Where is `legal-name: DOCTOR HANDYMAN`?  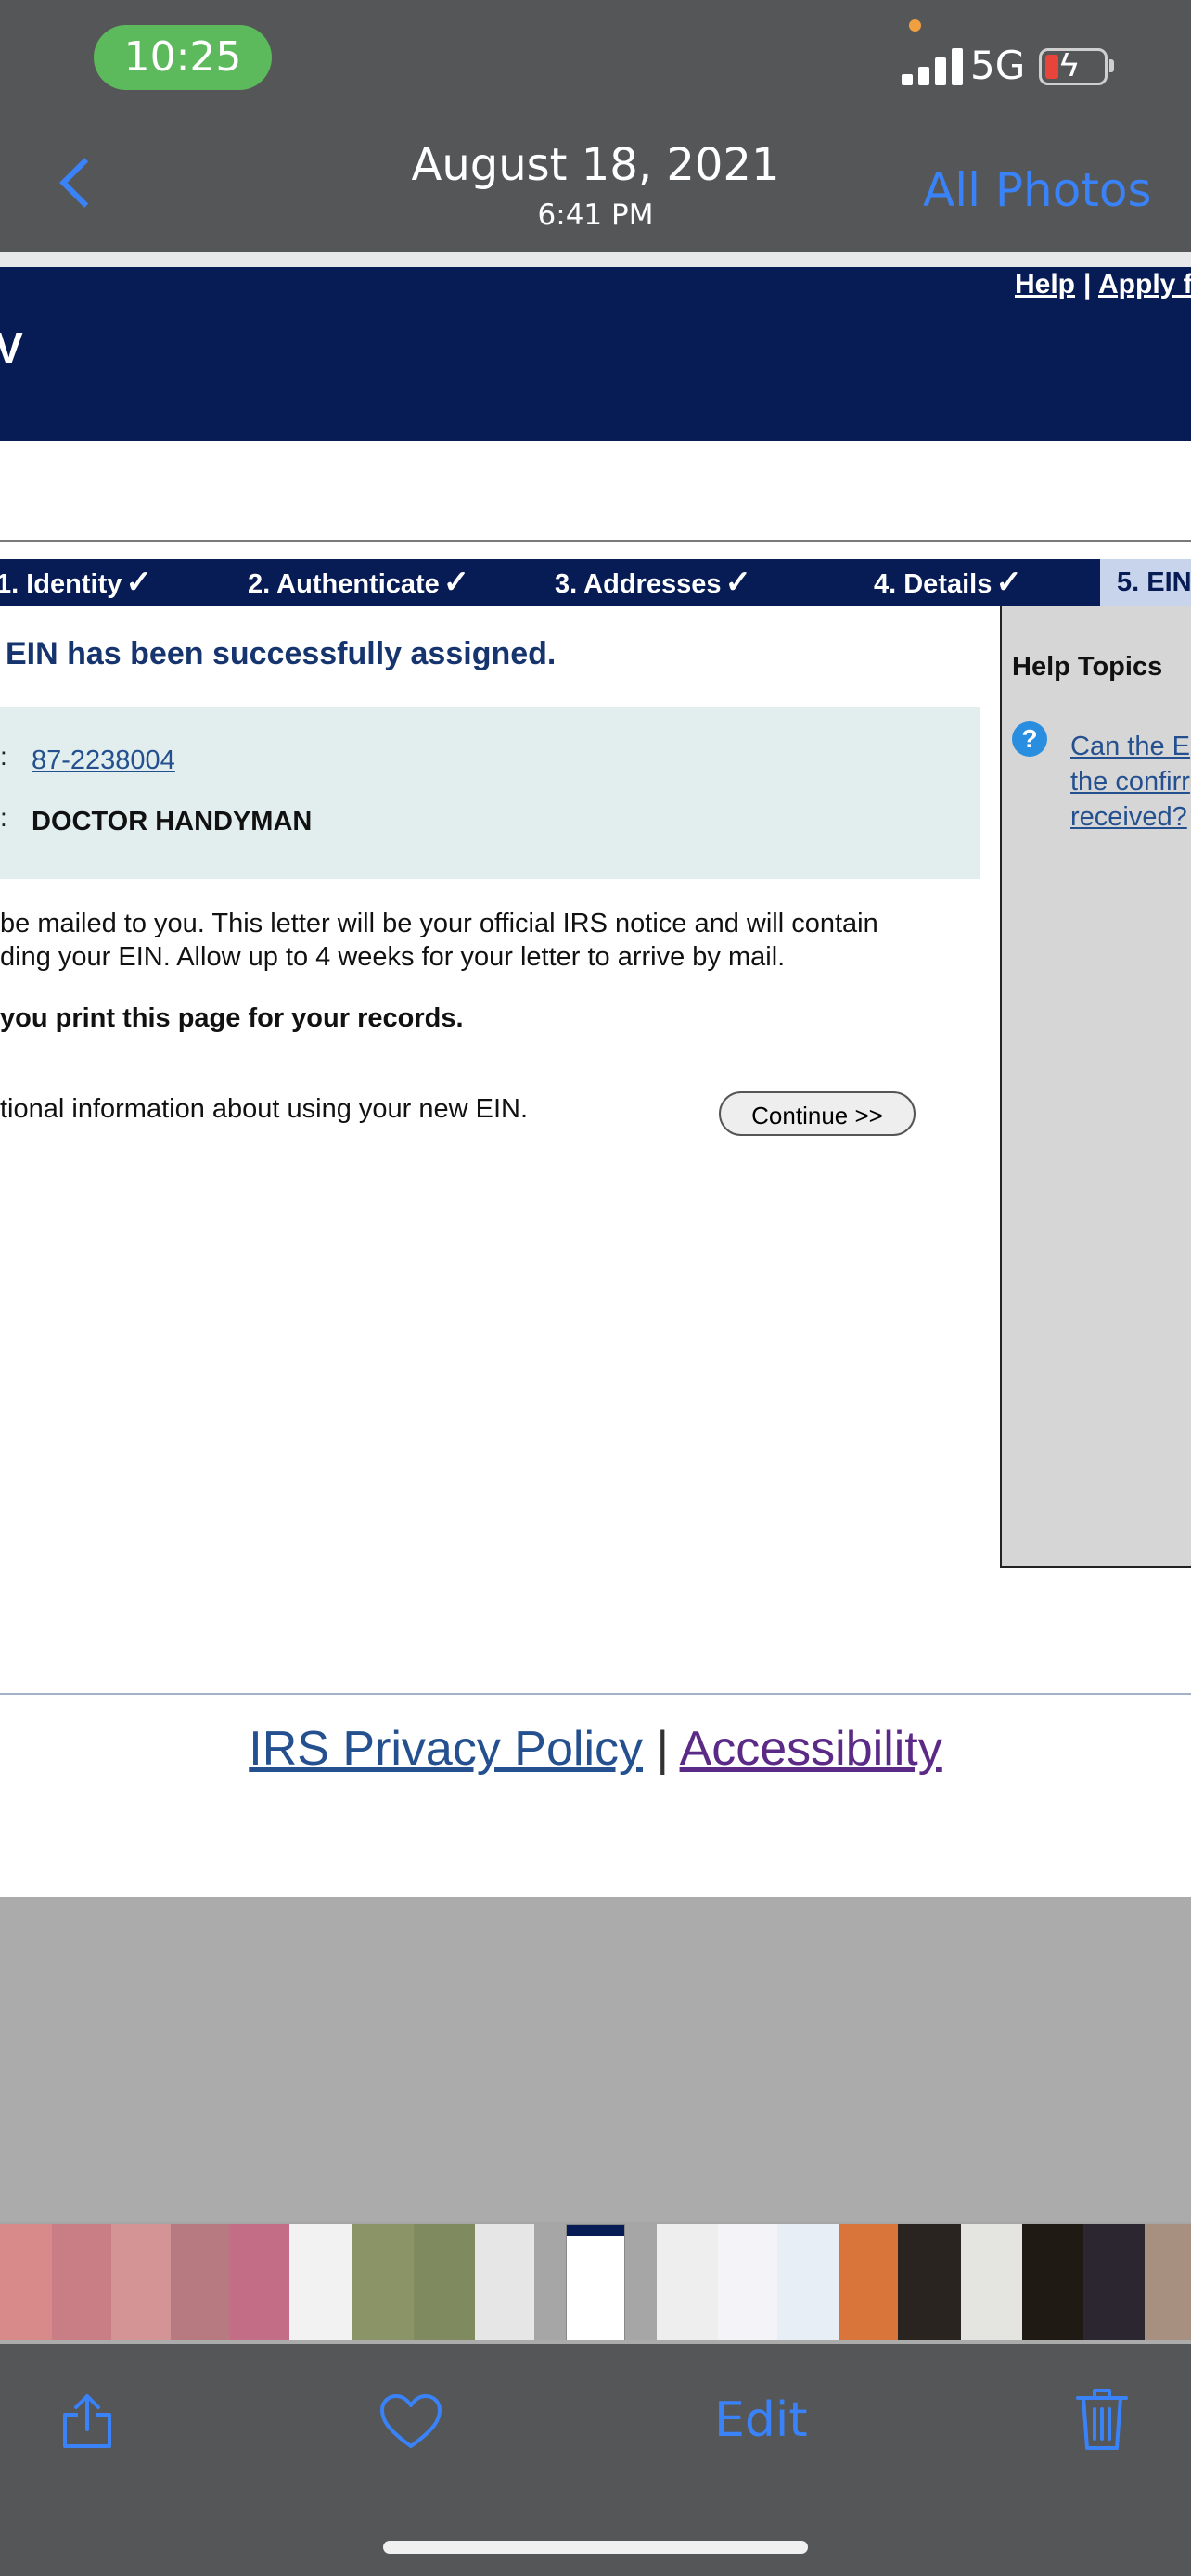 legal-name: DOCTOR HANDYMAN is located at coordinates (172, 821).